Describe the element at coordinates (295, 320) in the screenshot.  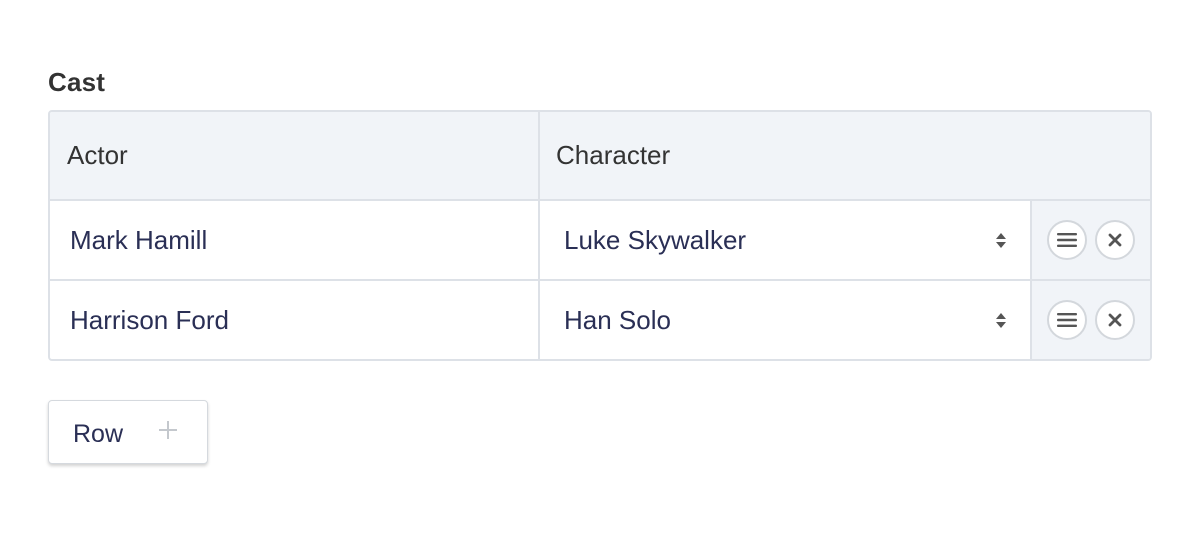
I see `actor-cell: Harrison Ford` at that location.